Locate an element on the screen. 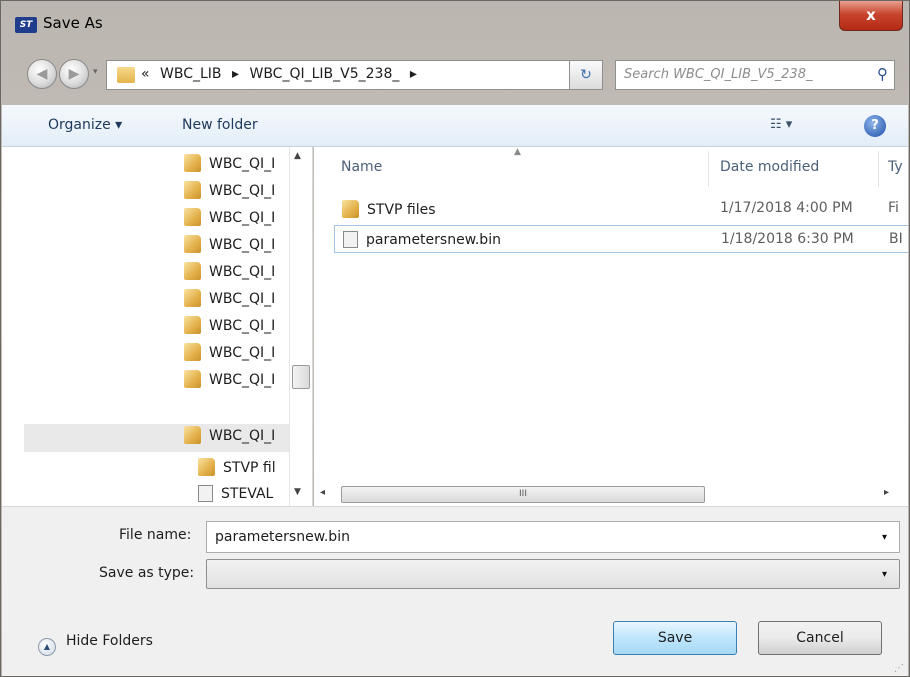 This screenshot has width=910, height=677. command-bar: Organize ▾ New folder ☷ ▾ ? is located at coordinates (455, 126).